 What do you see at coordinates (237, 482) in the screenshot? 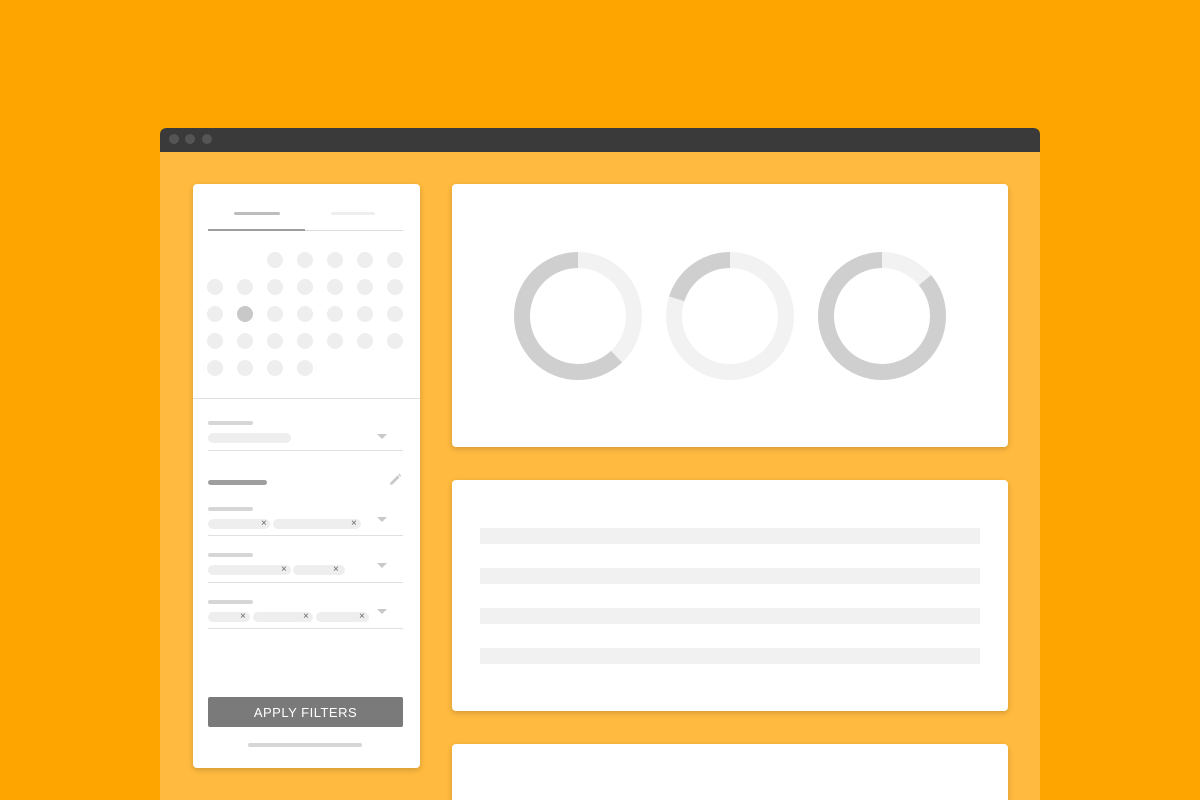
I see `section-heading` at bounding box center [237, 482].